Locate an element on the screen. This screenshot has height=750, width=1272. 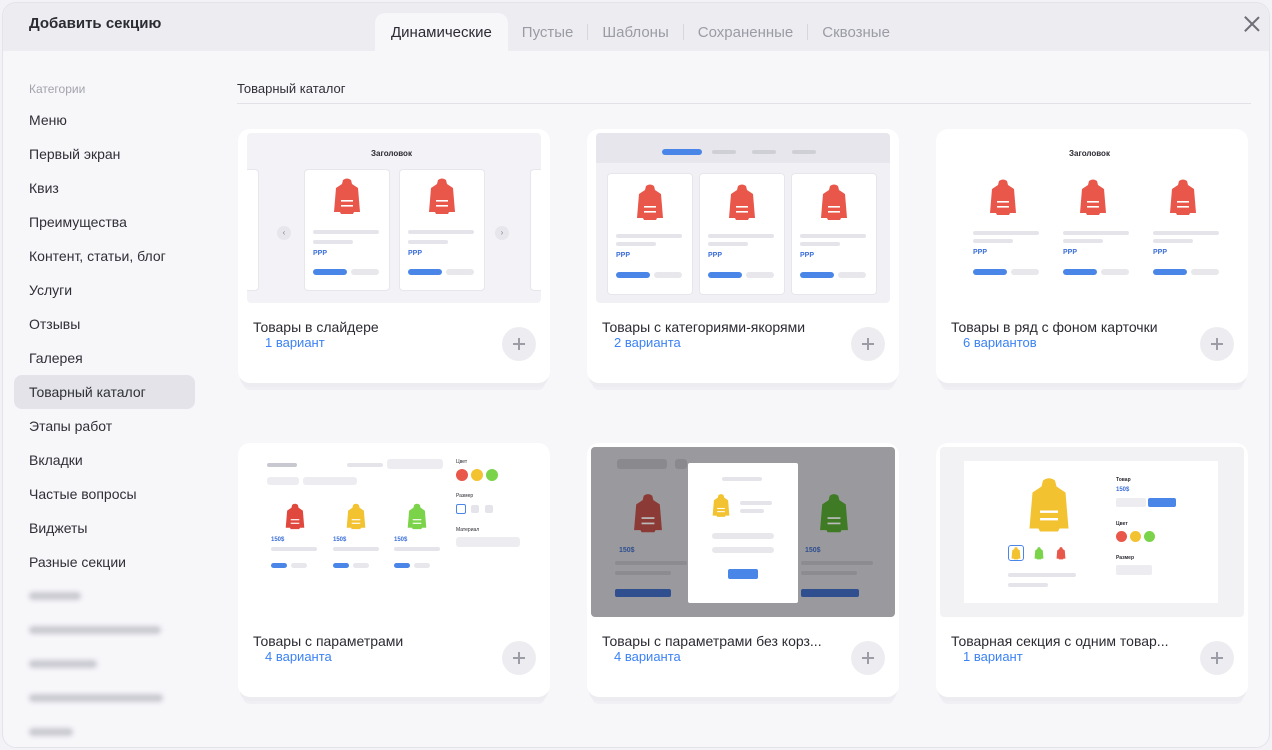
category-first-screen: Первый экран is located at coordinates (104, 154).